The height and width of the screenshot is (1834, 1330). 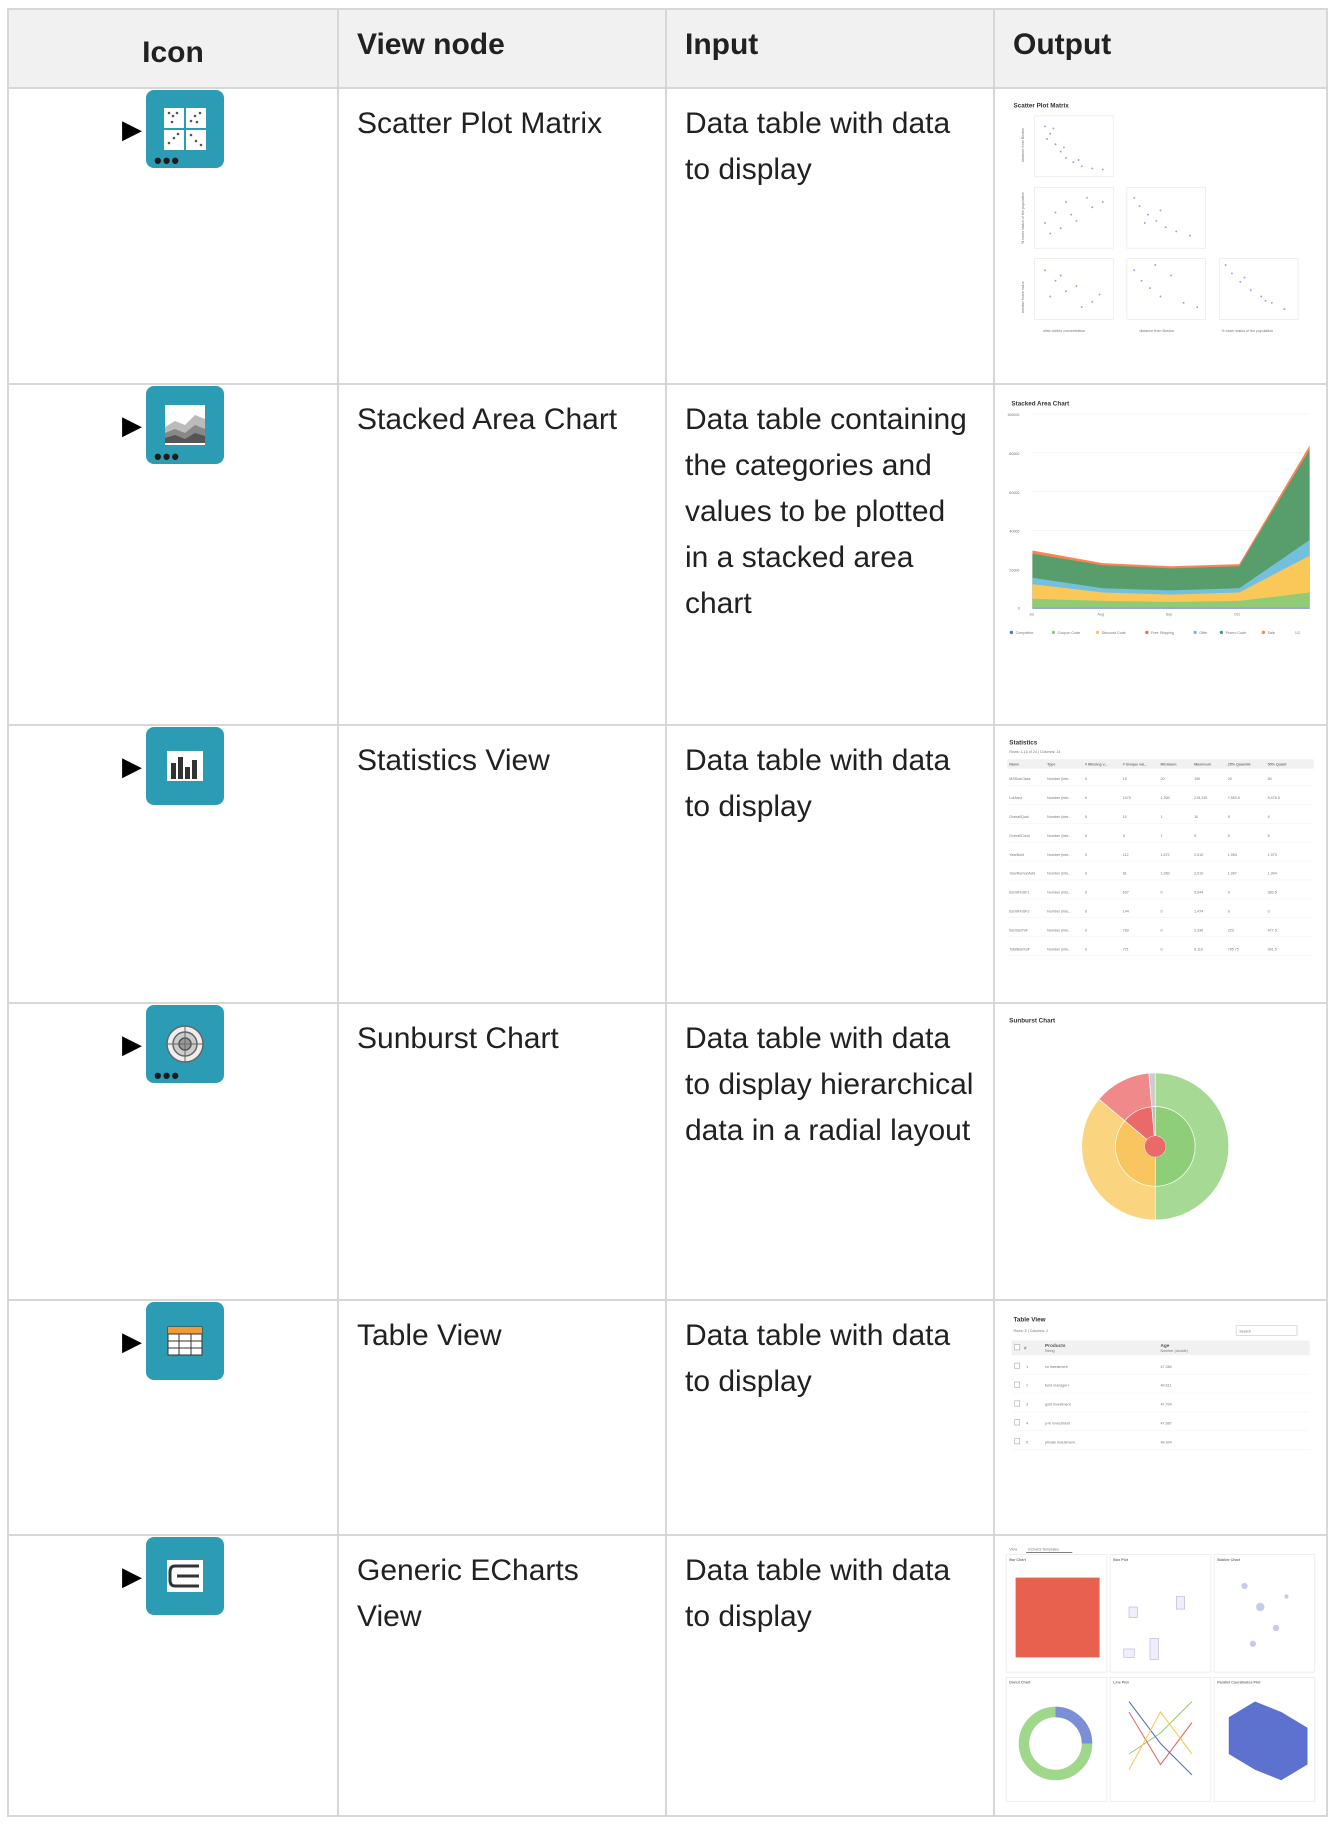 What do you see at coordinates (1203, 765) in the screenshot?
I see `stats-column-header: Maximum` at bounding box center [1203, 765].